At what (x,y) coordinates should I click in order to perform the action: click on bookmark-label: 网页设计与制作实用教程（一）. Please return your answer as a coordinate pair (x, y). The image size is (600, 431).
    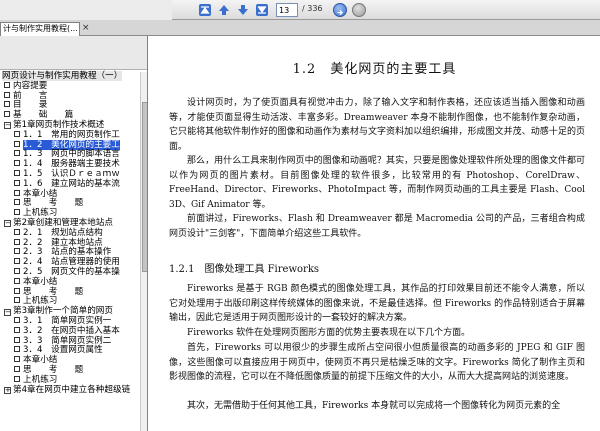
    Looking at the image, I should click on (62, 76).